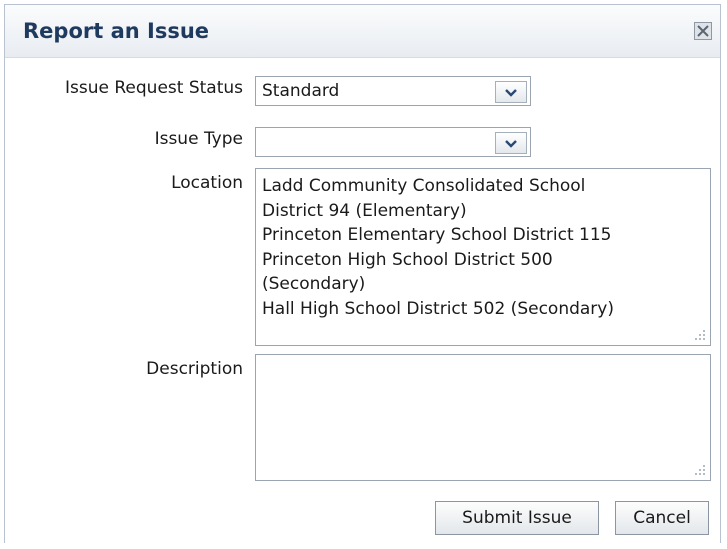 The image size is (727, 549). I want to click on status-select-value: Standard, so click(301, 91).